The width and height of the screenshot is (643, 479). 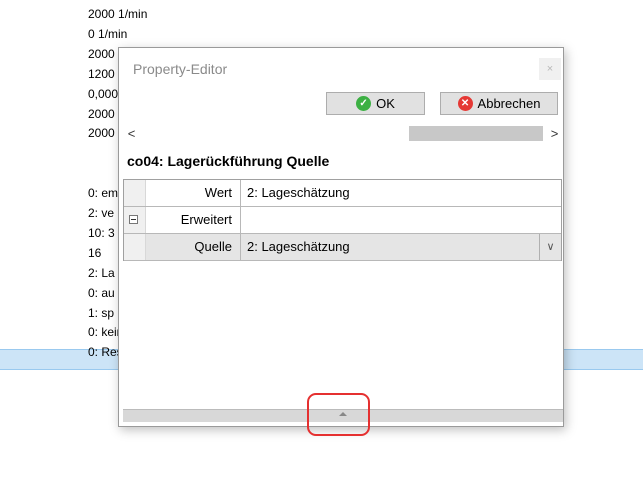 I want to click on chevron-down-icon: ∨, so click(x=550, y=247).